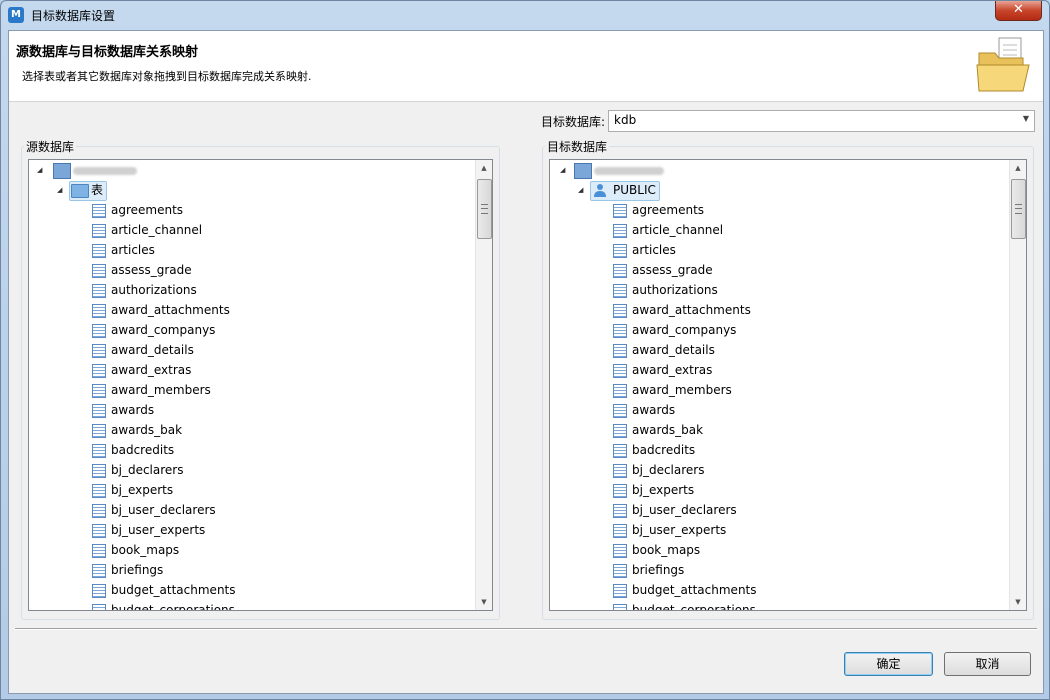 Image resolution: width=1050 pixels, height=700 pixels. I want to click on target-scrollbar: ▲ ▼, so click(1017, 385).